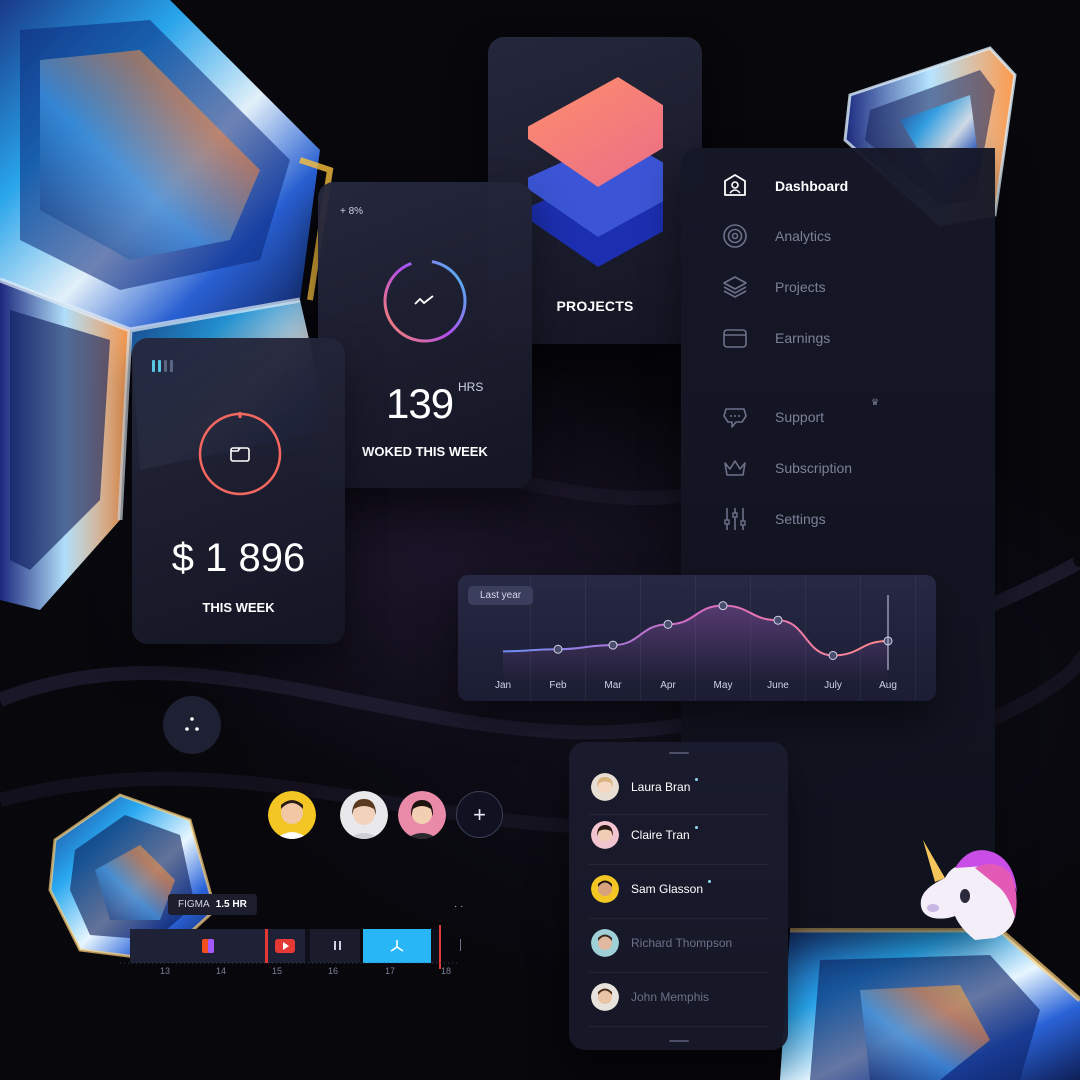 The image size is (1080, 1080). I want to click on list-item: John Memphis, so click(681, 997).